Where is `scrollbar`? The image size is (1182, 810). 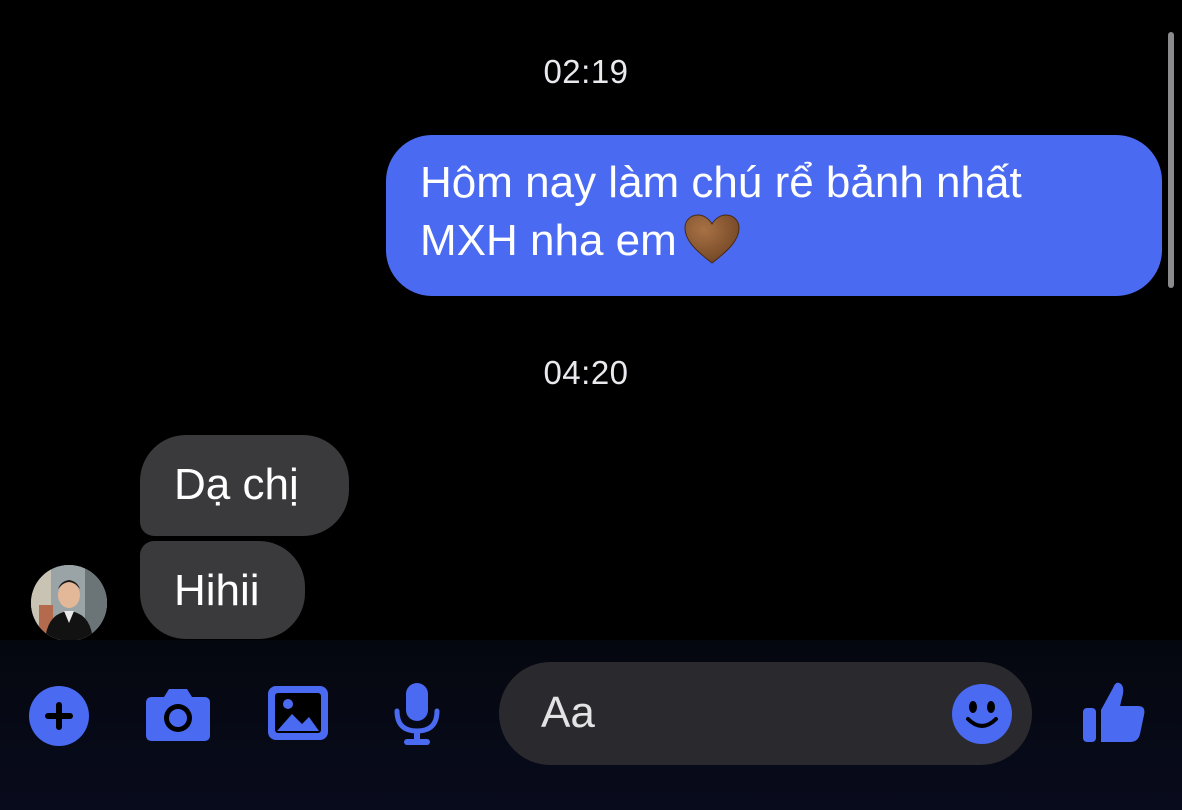 scrollbar is located at coordinates (1171, 160).